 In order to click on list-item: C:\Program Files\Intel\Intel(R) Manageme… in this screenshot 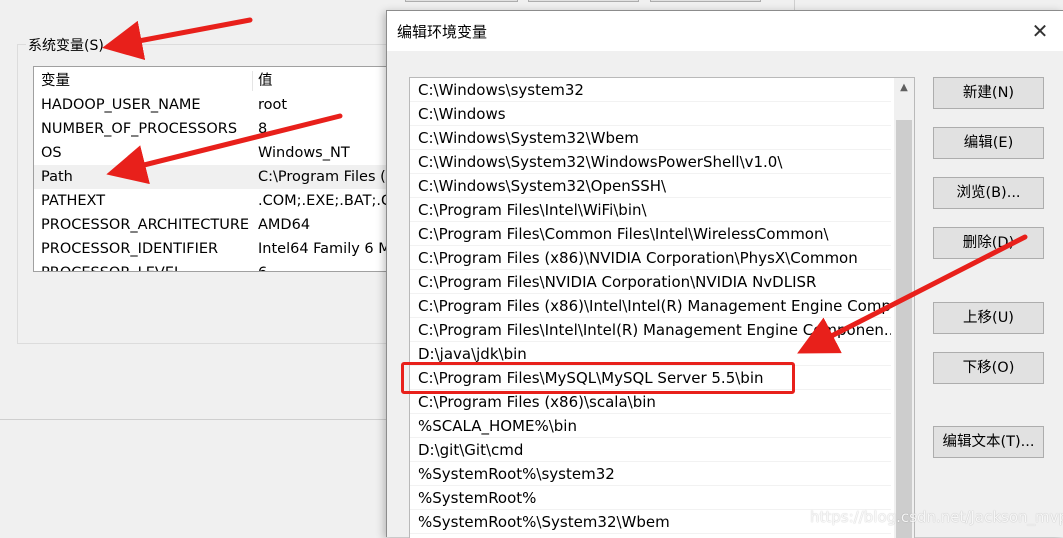, I will do `click(650, 330)`.